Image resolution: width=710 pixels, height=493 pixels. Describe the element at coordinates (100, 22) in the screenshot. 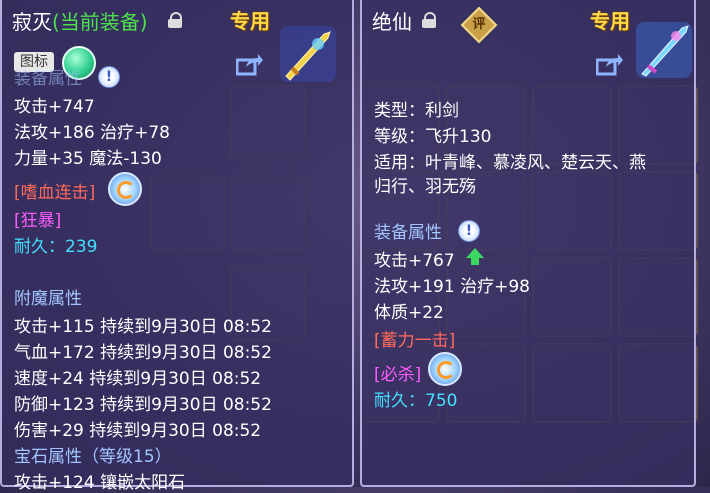

I see `equipped-tag: (当前装备)` at that location.